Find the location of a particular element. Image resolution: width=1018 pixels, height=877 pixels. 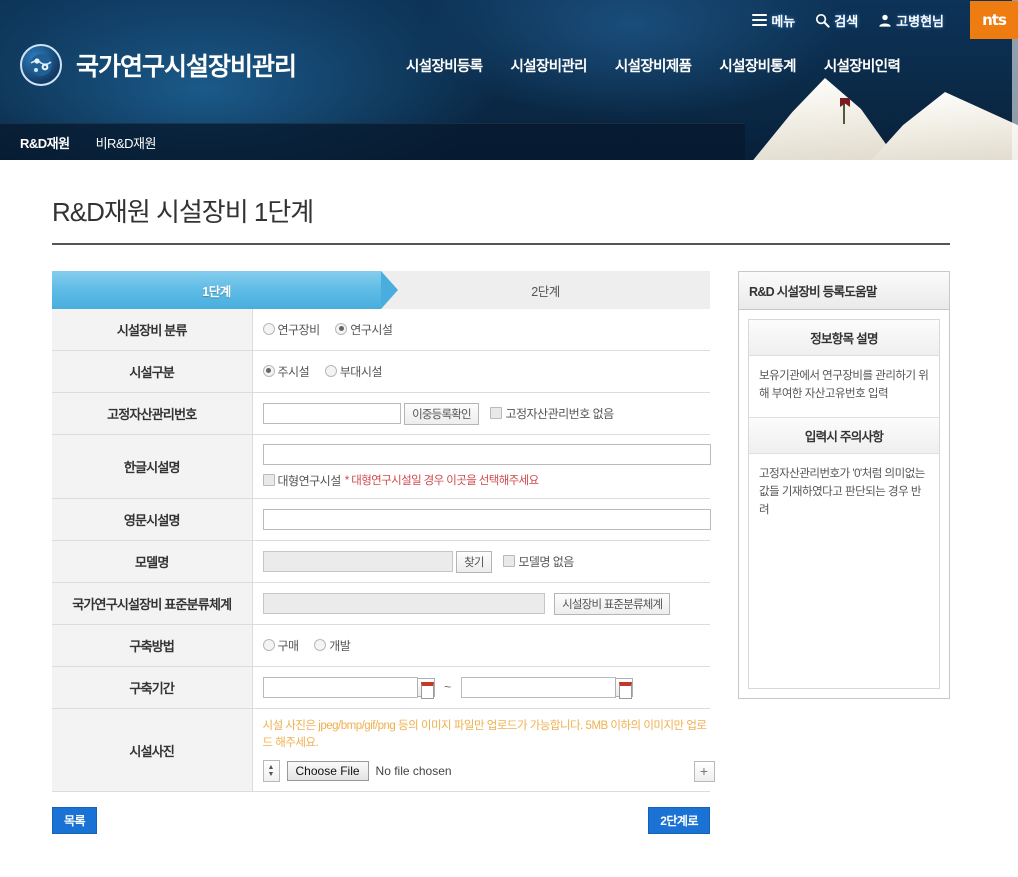

cell-build-method: 구매 개발 is located at coordinates (481, 645).